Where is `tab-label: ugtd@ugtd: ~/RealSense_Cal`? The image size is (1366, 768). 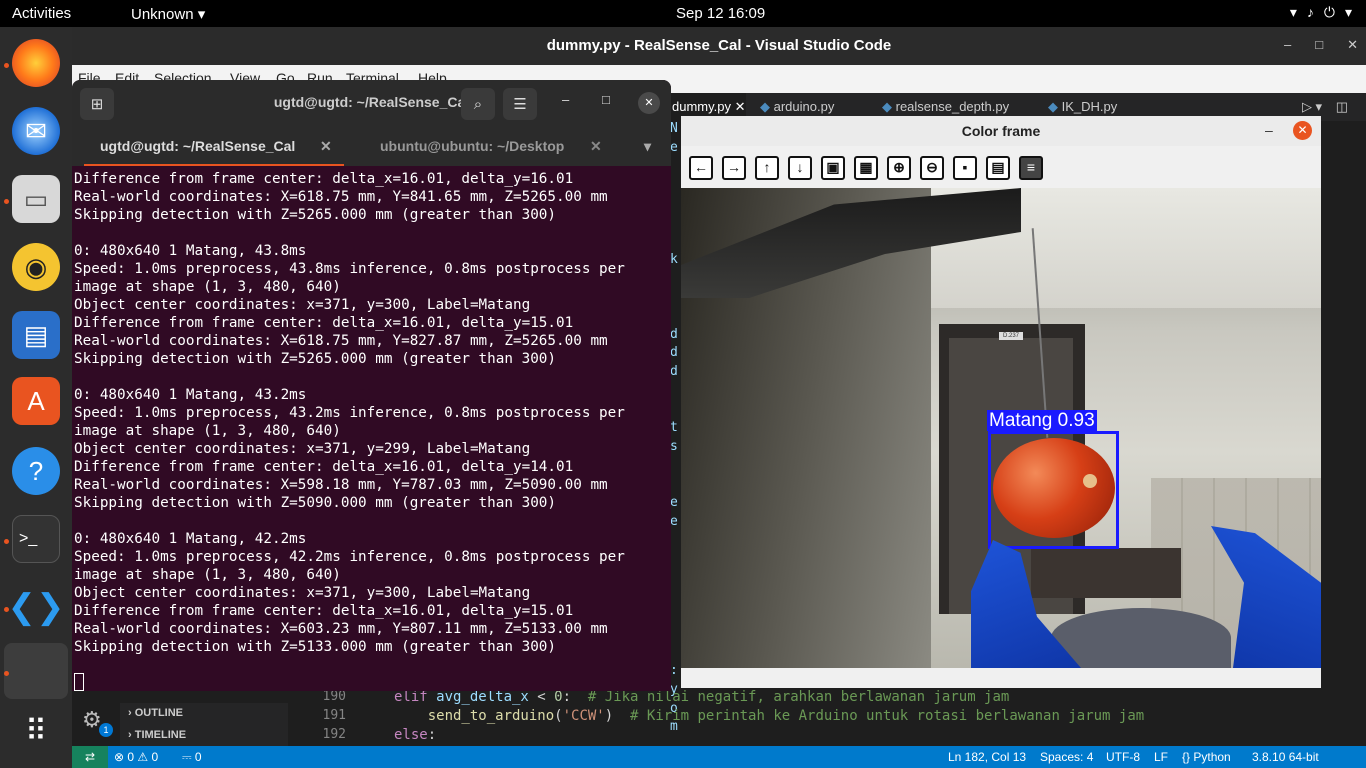
tab-label: ugtd@ugtd: ~/RealSense_Cal is located at coordinates (198, 146).